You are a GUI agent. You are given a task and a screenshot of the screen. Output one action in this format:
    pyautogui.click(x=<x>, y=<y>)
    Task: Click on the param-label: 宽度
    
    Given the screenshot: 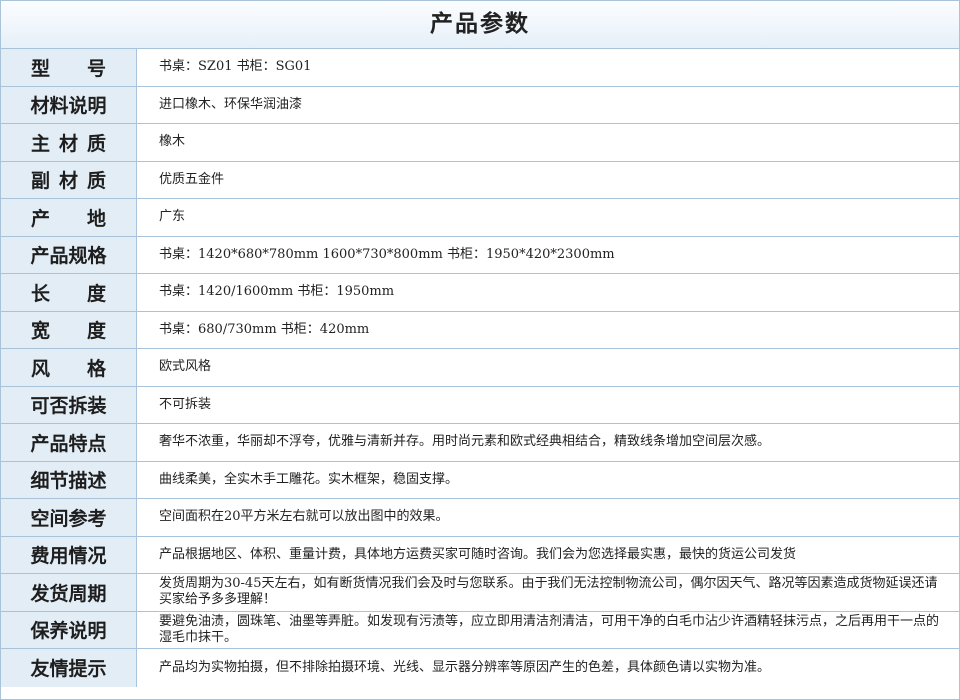 What is the action you would take?
    pyautogui.click(x=69, y=329)
    